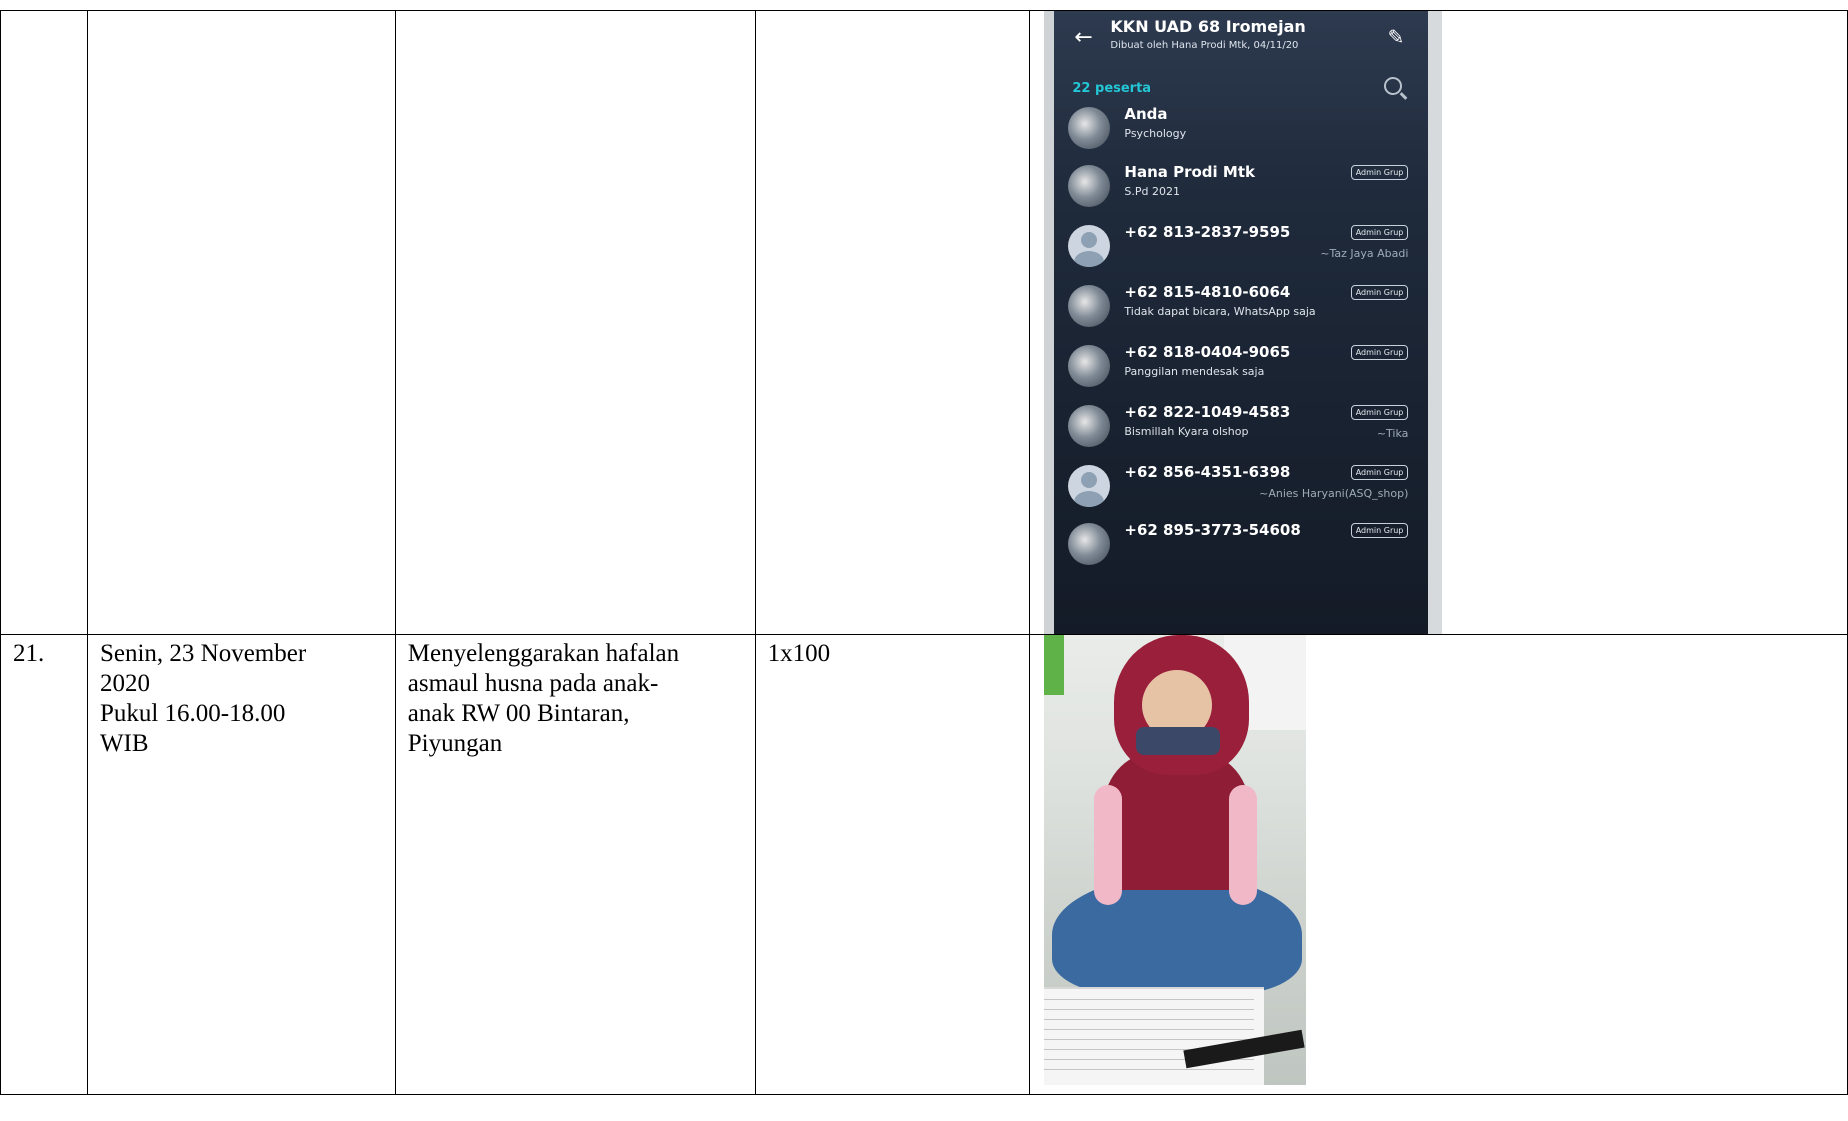 Image resolution: width=1848 pixels, height=1121 pixels. I want to click on activity-line: Menyelenggarakan hafalan, so click(543, 653).